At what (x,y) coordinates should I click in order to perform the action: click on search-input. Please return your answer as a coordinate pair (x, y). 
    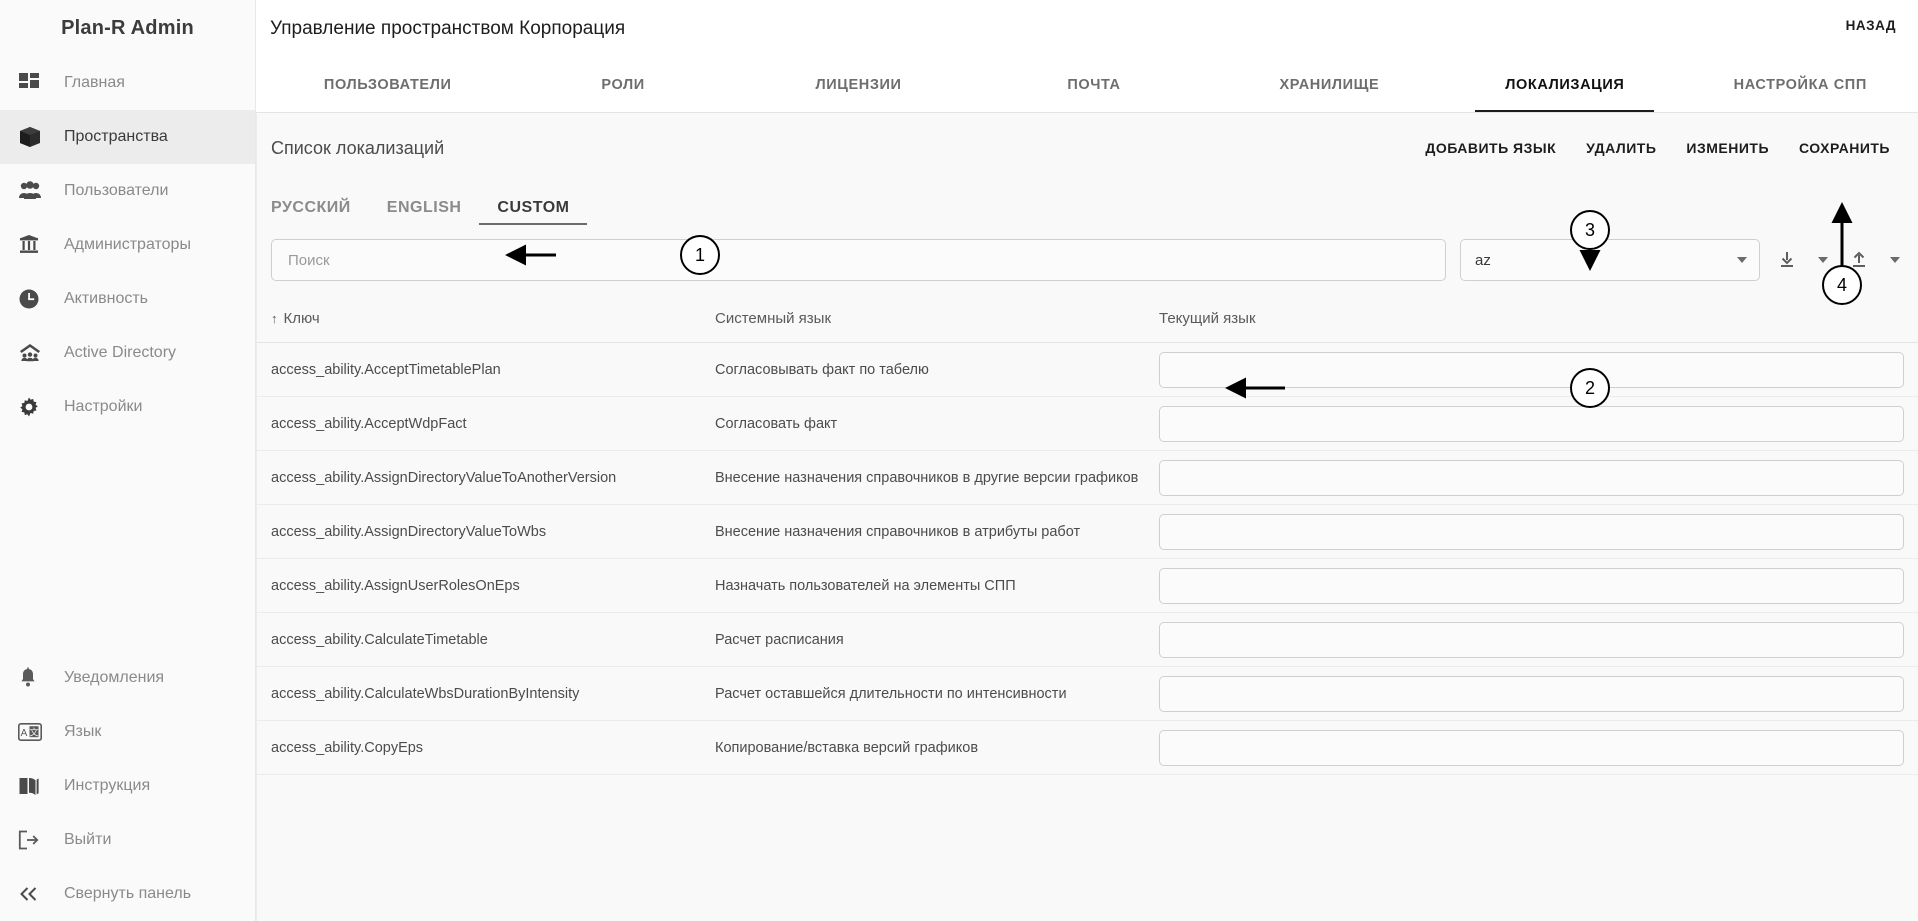
    Looking at the image, I should click on (858, 260).